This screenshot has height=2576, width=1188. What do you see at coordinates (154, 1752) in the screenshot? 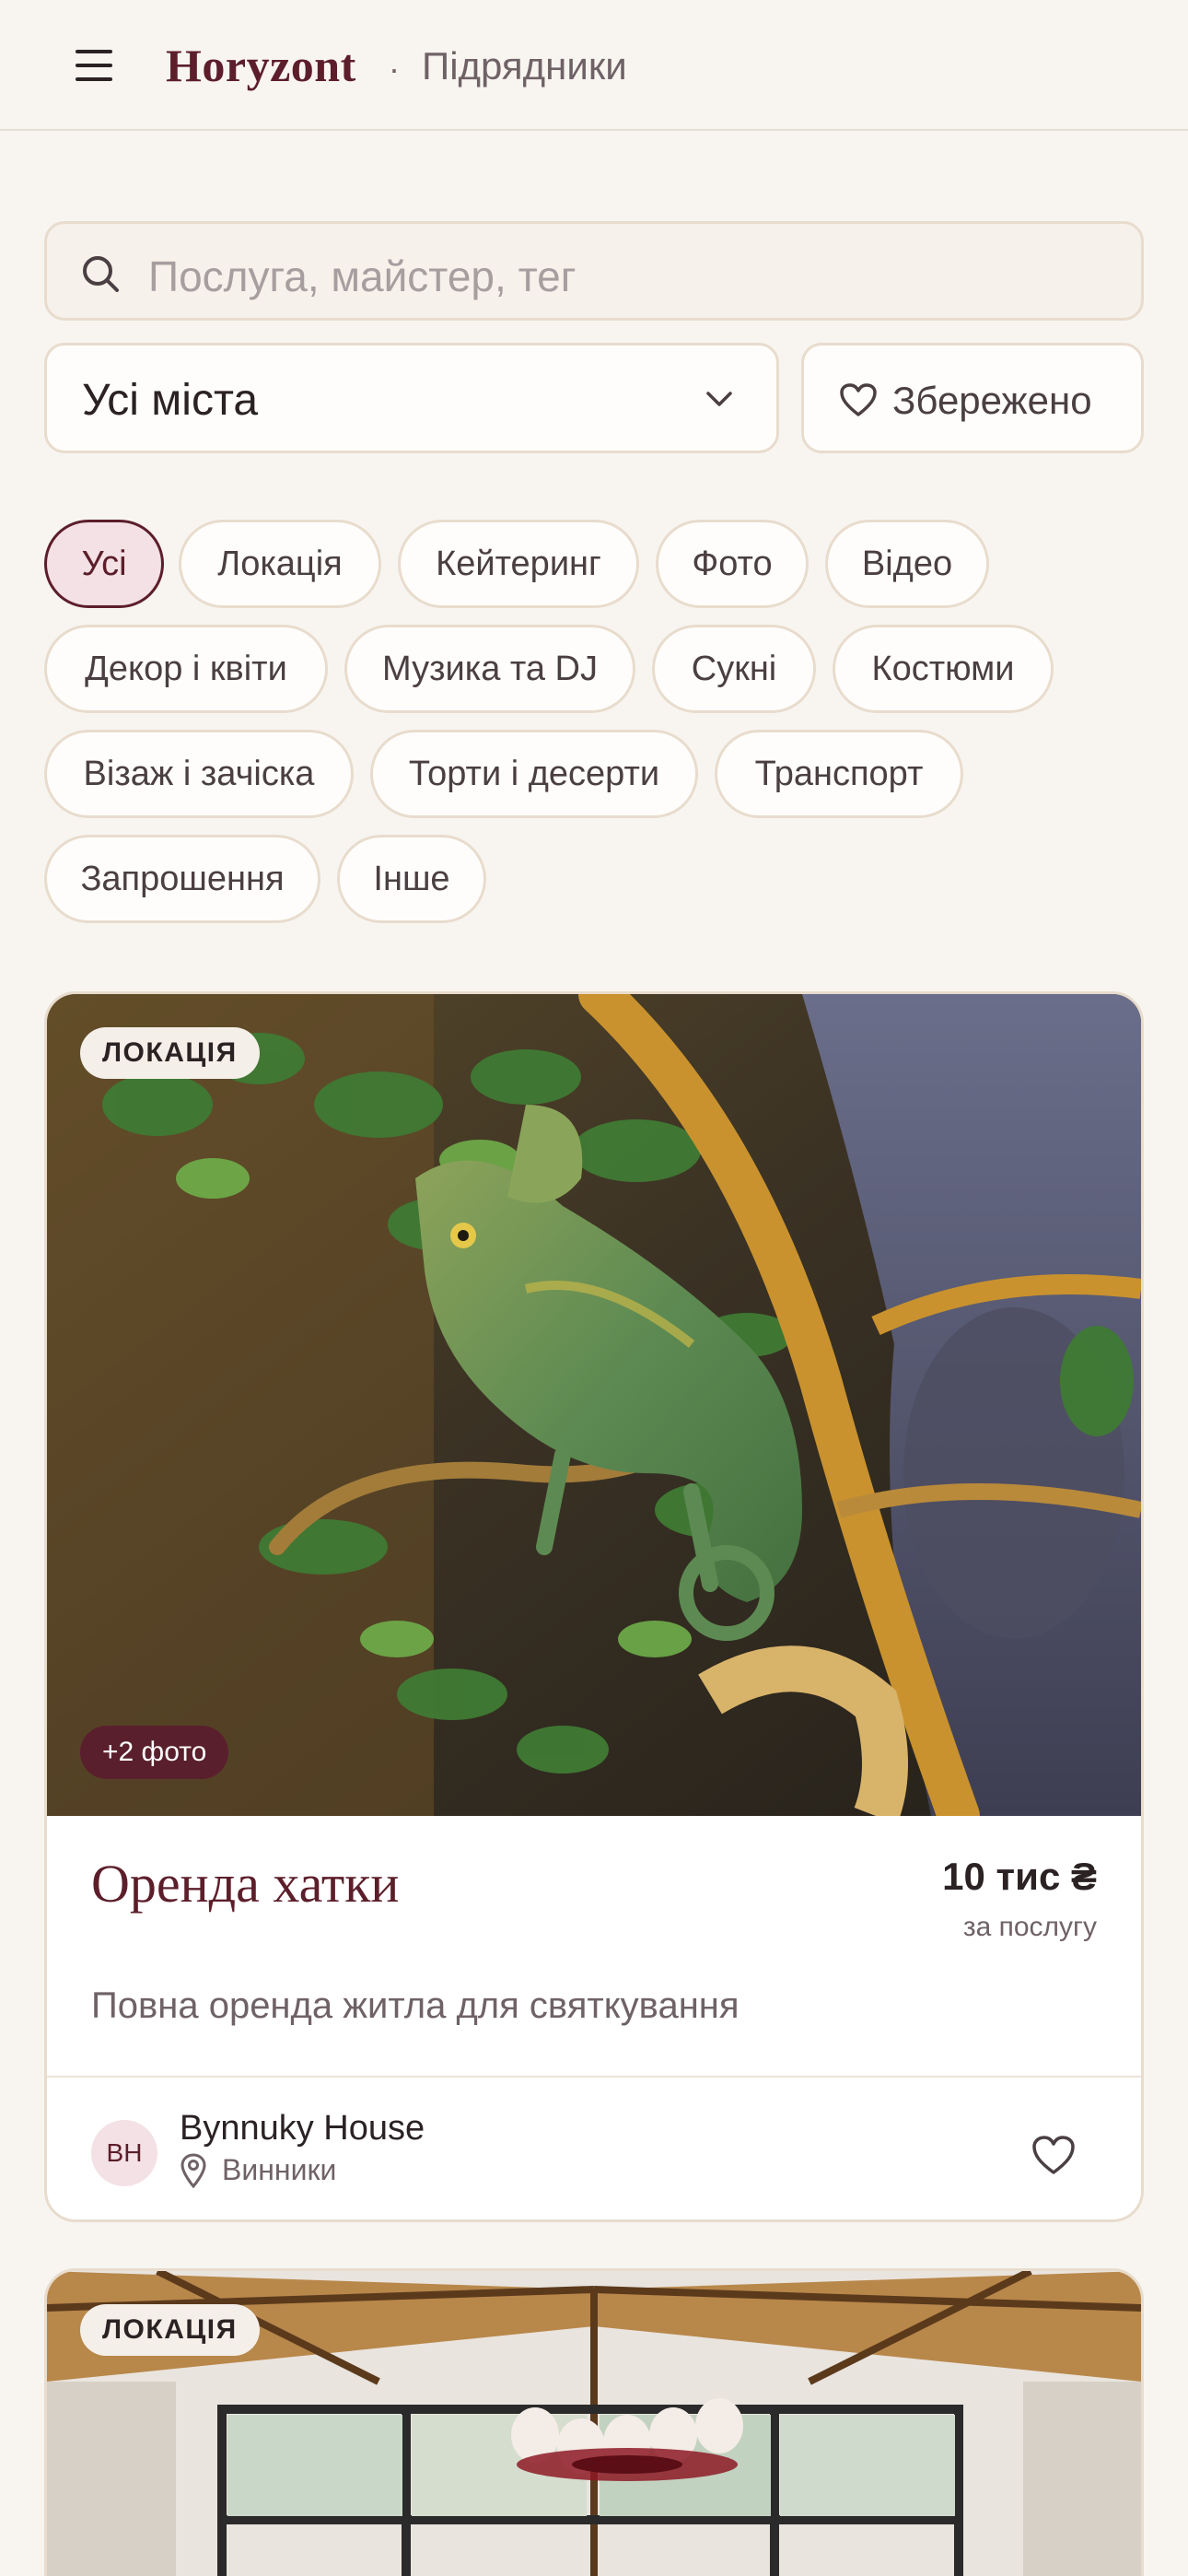
I see `photo-count-badge: +2 фото` at bounding box center [154, 1752].